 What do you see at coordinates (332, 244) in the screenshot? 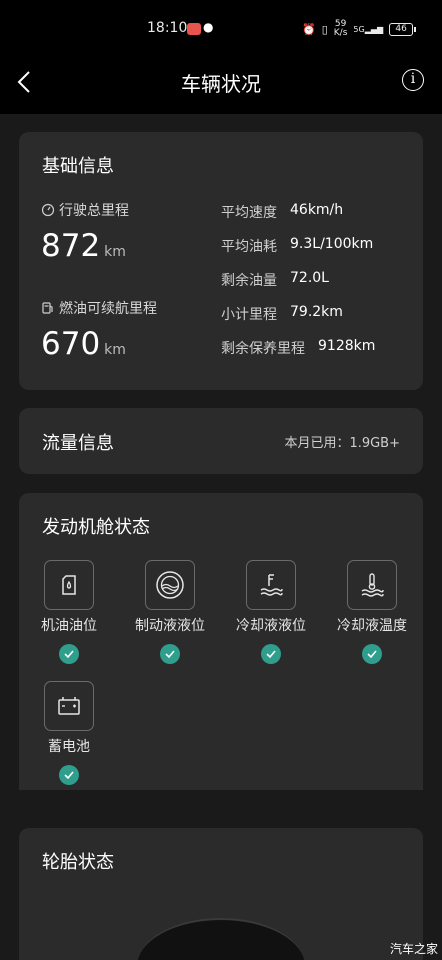
I see `stat-value: 9.3L/100km` at bounding box center [332, 244].